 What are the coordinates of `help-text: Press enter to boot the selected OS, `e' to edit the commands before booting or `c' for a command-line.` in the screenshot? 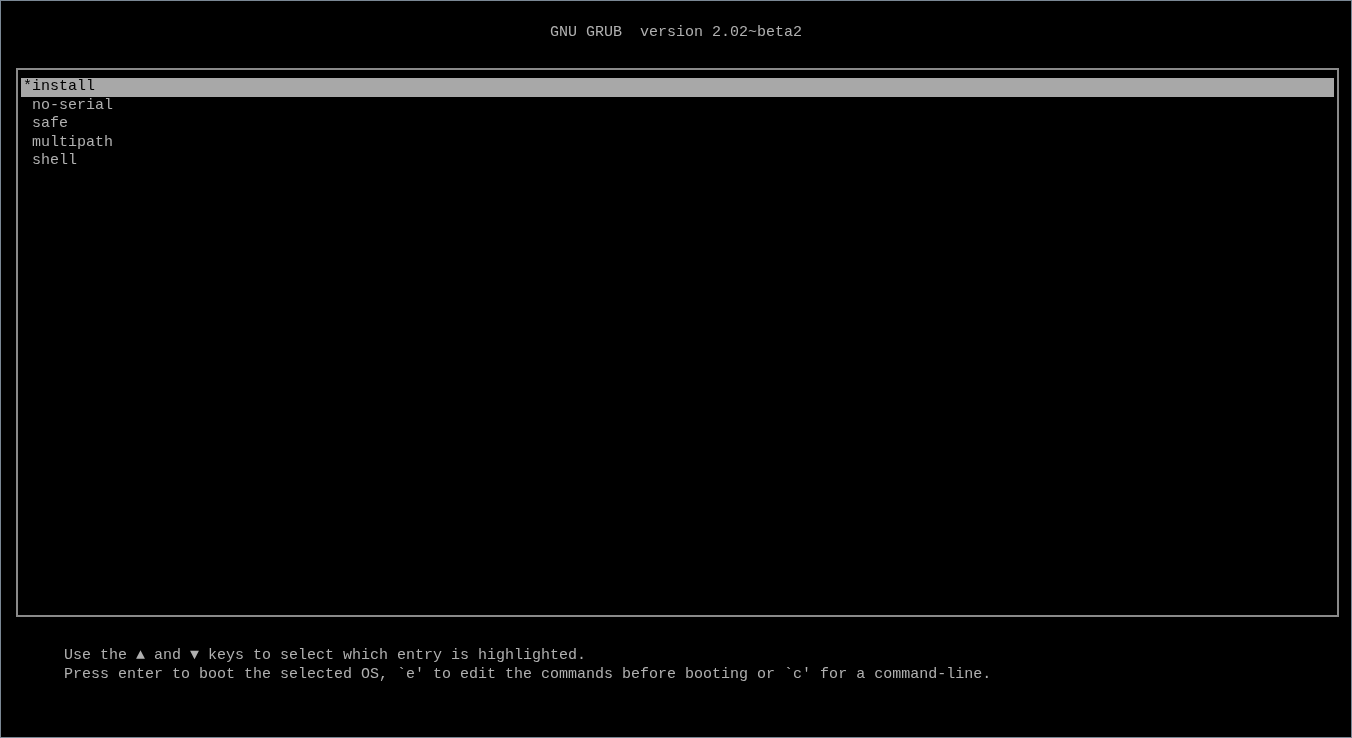 It's located at (528, 674).